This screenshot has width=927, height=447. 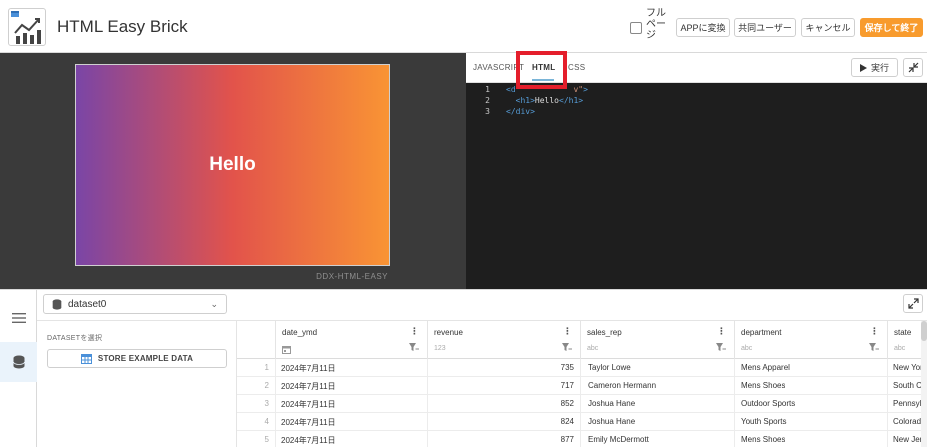 What do you see at coordinates (913, 303) in the screenshot?
I see `expand-button` at bounding box center [913, 303].